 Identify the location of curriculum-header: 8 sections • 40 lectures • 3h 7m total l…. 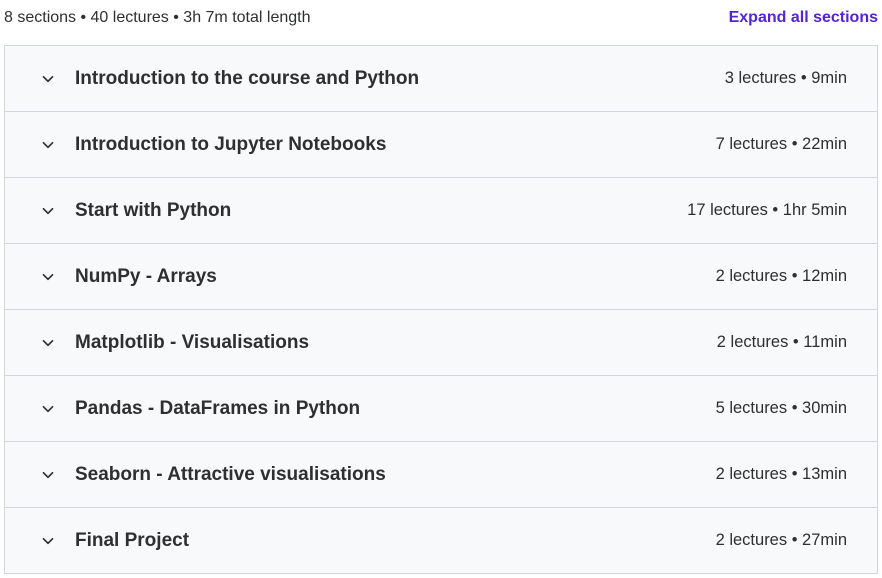
(441, 22).